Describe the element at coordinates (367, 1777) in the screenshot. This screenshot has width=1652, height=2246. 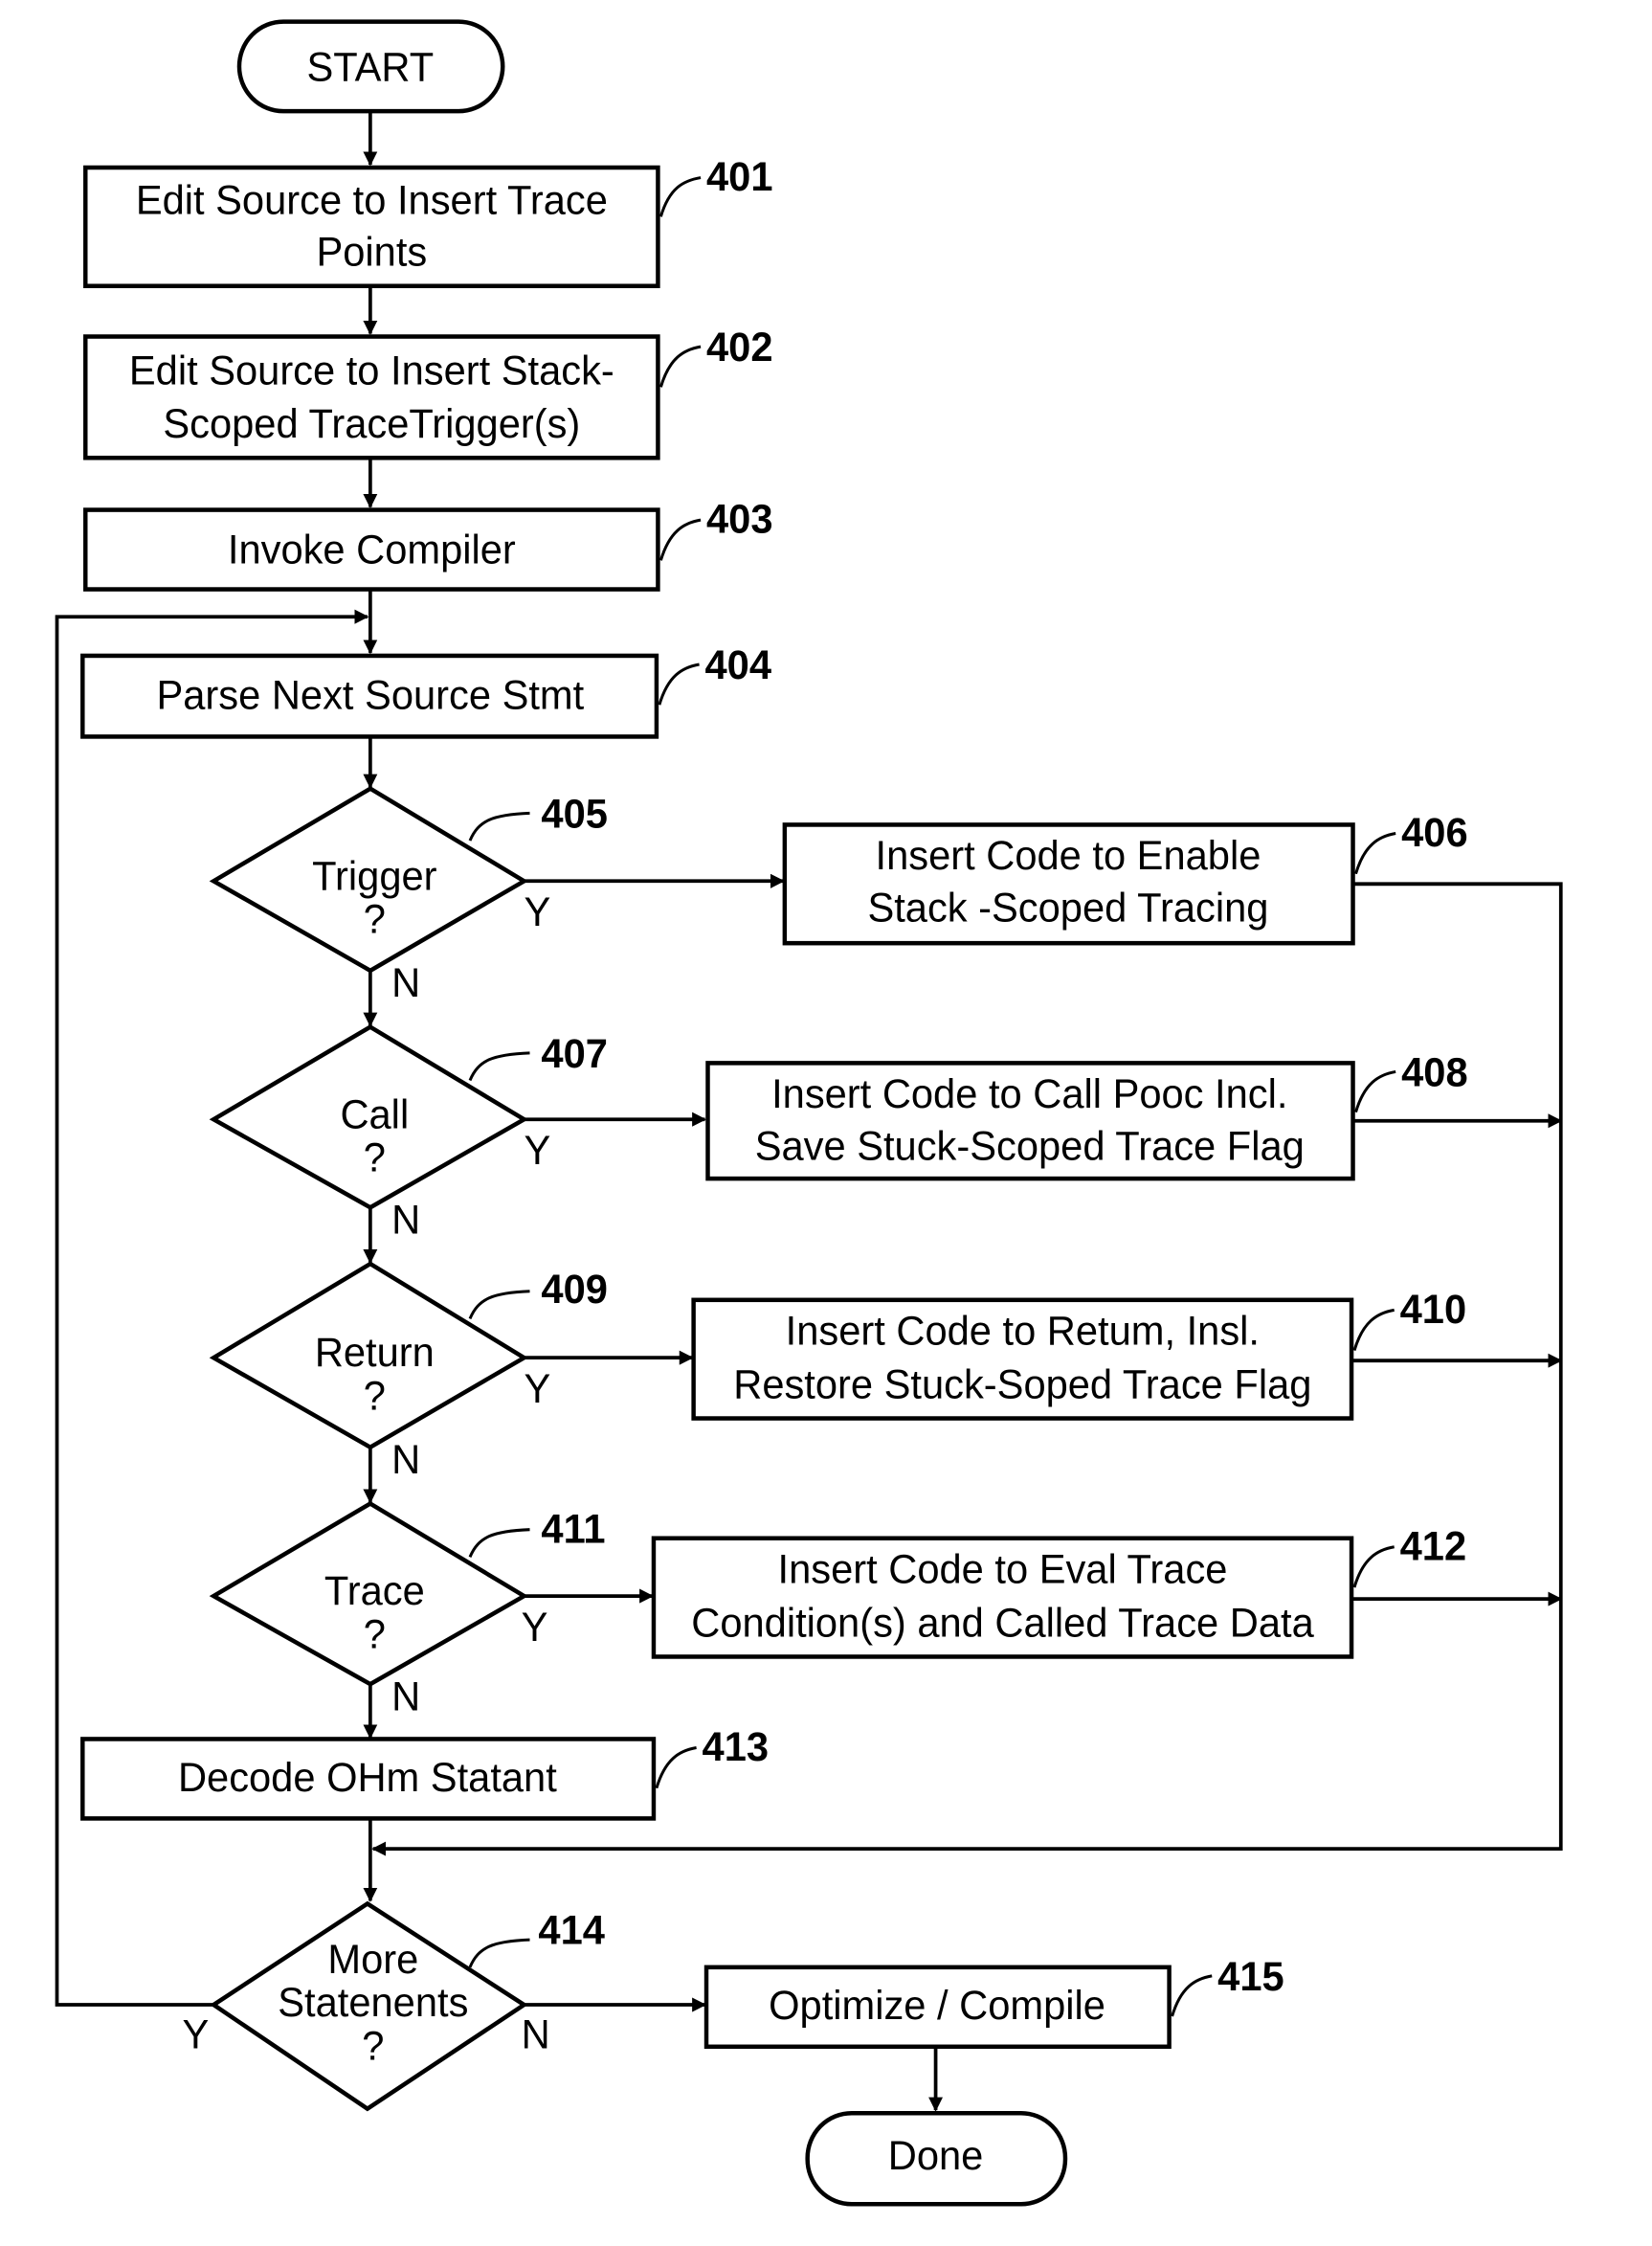
I see `step-413-label: Decode OHm Statant` at that location.